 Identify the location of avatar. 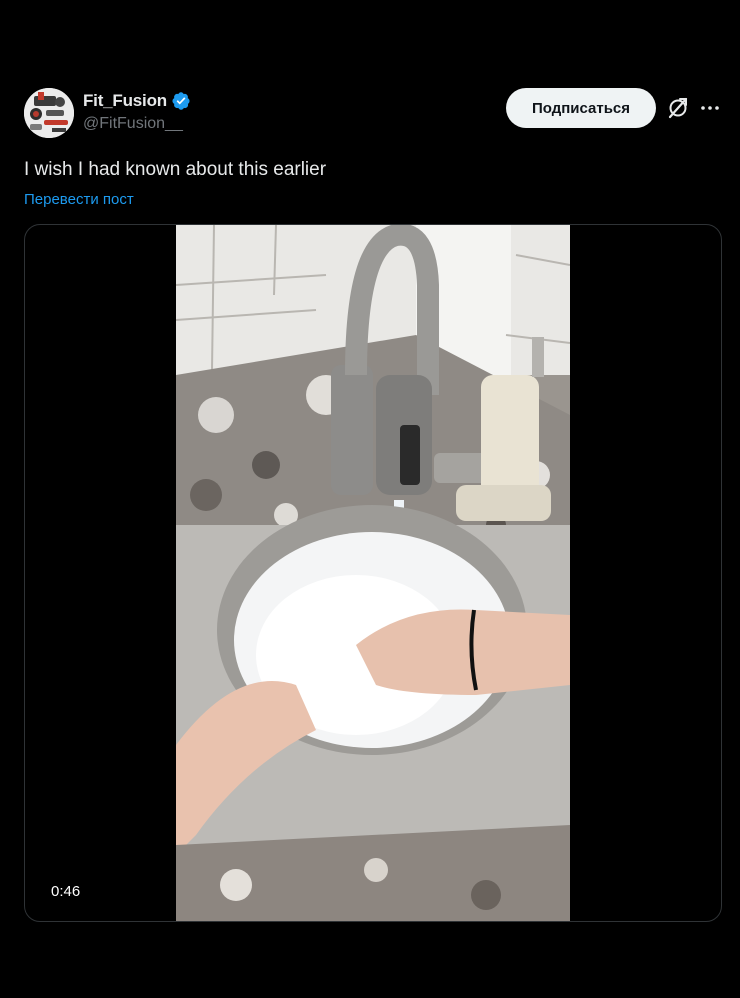
(49, 113).